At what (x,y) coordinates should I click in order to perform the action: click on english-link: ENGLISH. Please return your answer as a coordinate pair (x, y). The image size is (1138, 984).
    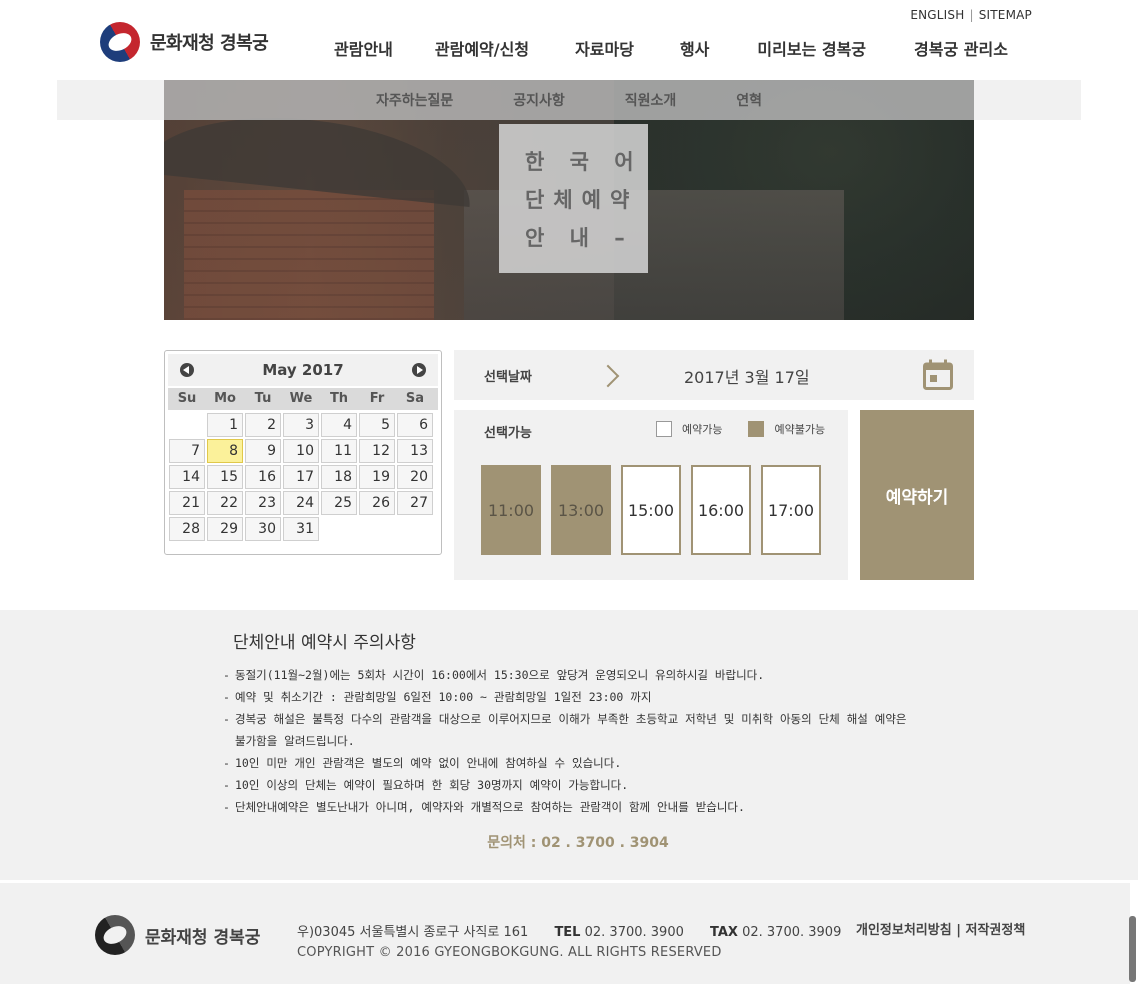
    Looking at the image, I should click on (937, 15).